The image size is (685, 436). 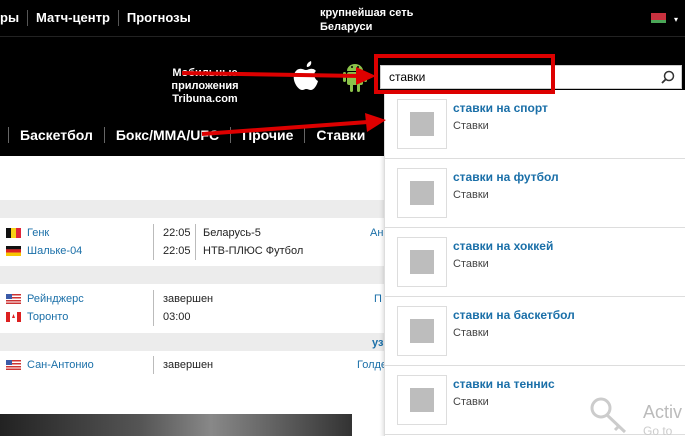 I want to click on suggestion-title: ставки на хоккей, so click(x=503, y=246).